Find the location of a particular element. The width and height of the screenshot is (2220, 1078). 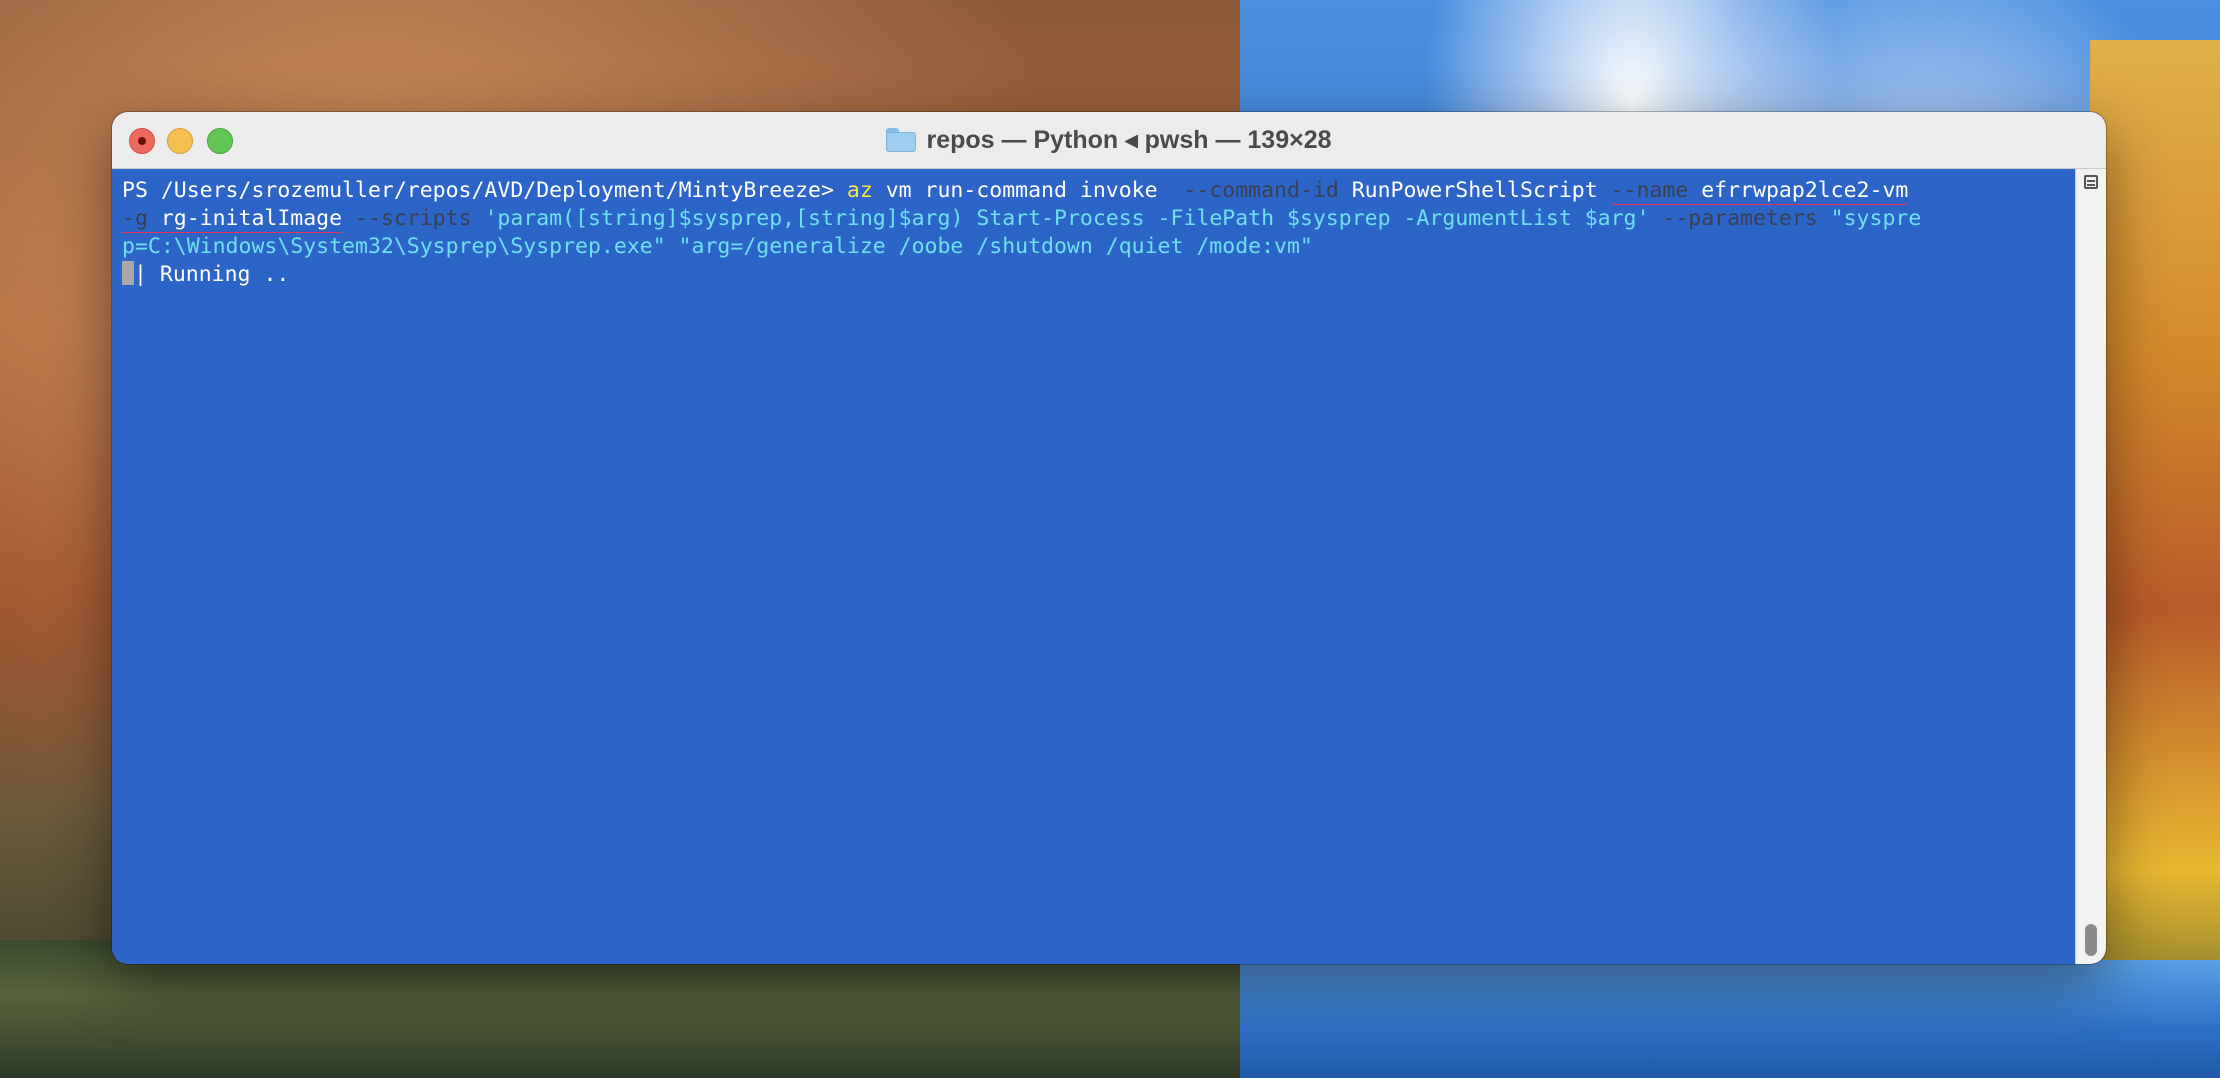

split-pane-icon is located at coordinates (2091, 182).